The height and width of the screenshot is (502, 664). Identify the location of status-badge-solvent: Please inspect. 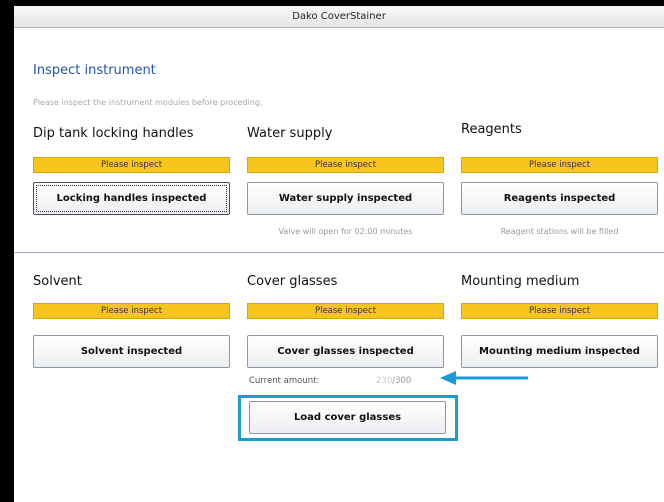
(131, 311).